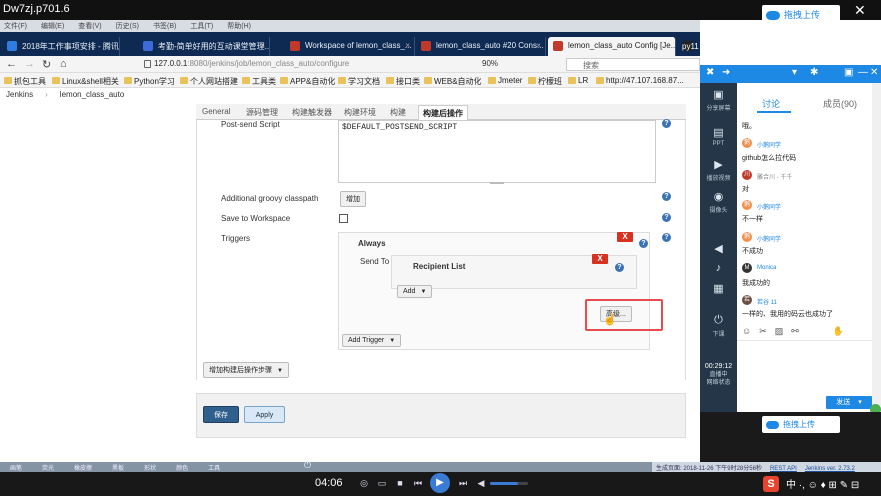 This screenshot has width=881, height=496. Describe the element at coordinates (600, 259) in the screenshot. I see `delete-recipient-button: X` at that location.